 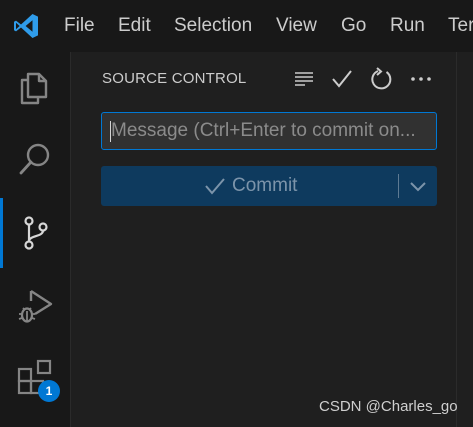 I want to click on view-as-tree-icon, so click(x=304, y=79).